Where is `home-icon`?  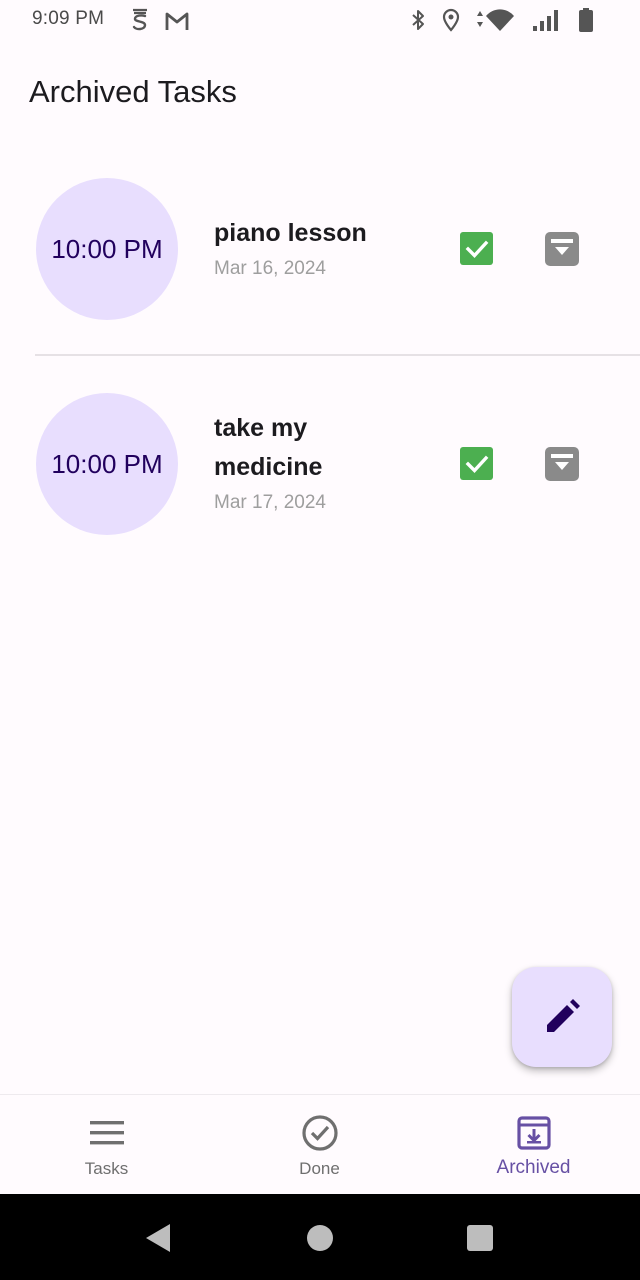
home-icon is located at coordinates (320, 1238).